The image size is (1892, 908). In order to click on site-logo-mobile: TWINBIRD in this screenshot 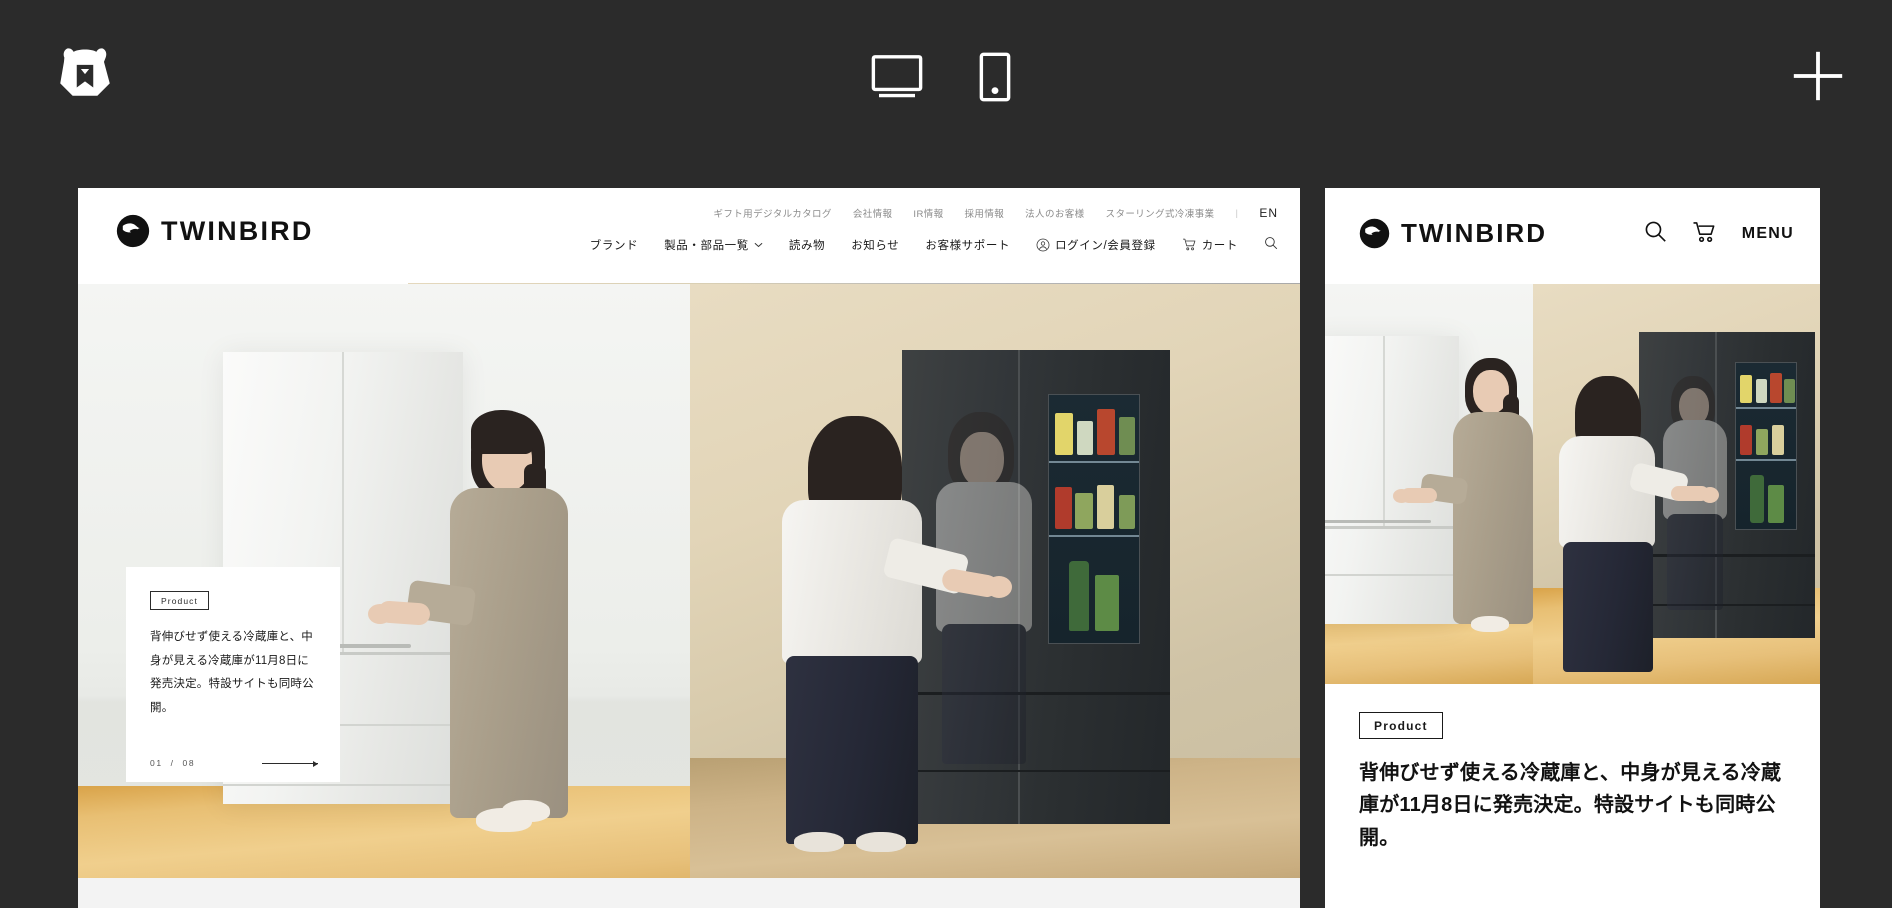, I will do `click(1453, 233)`.